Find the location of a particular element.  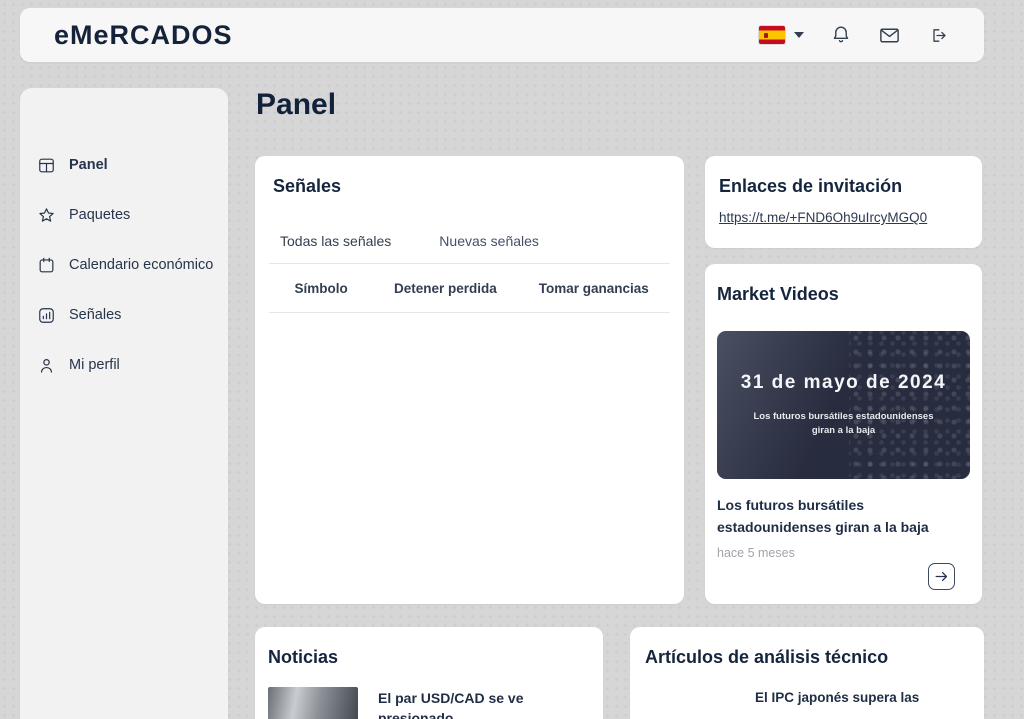

header-actions is located at coordinates (853, 35).